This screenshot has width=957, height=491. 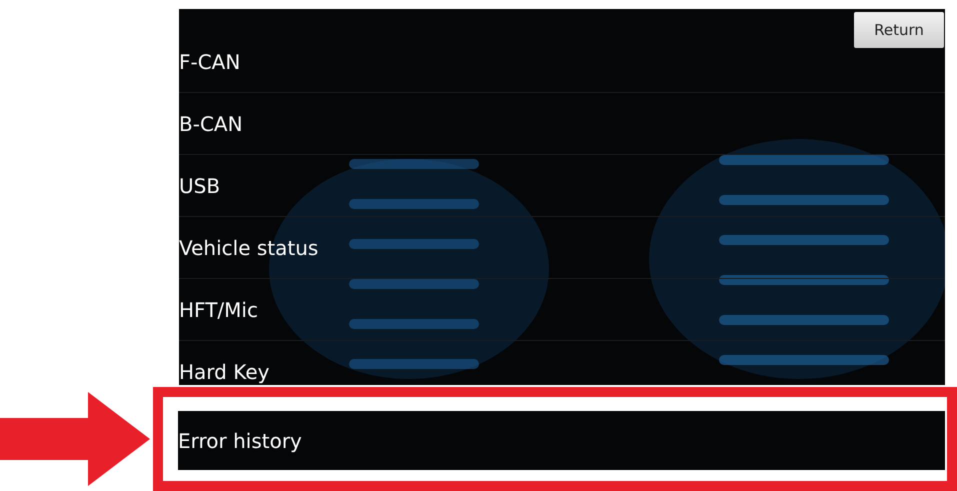 I want to click on menu-item: HFT/Mic, so click(x=562, y=310).